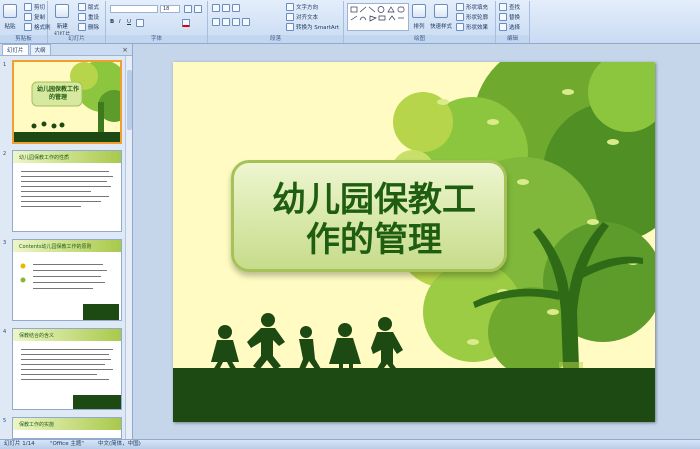 Image resolution: width=700 pixels, height=449 pixels. Describe the element at coordinates (512, 39) in the screenshot. I see `editing-group-label: 编辑` at that location.